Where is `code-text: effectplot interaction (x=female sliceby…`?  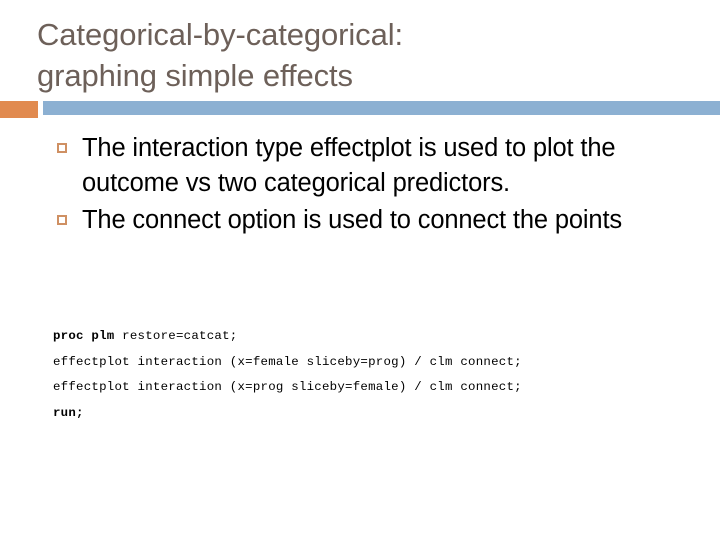 code-text: effectplot interaction (x=female sliceby… is located at coordinates (287, 361).